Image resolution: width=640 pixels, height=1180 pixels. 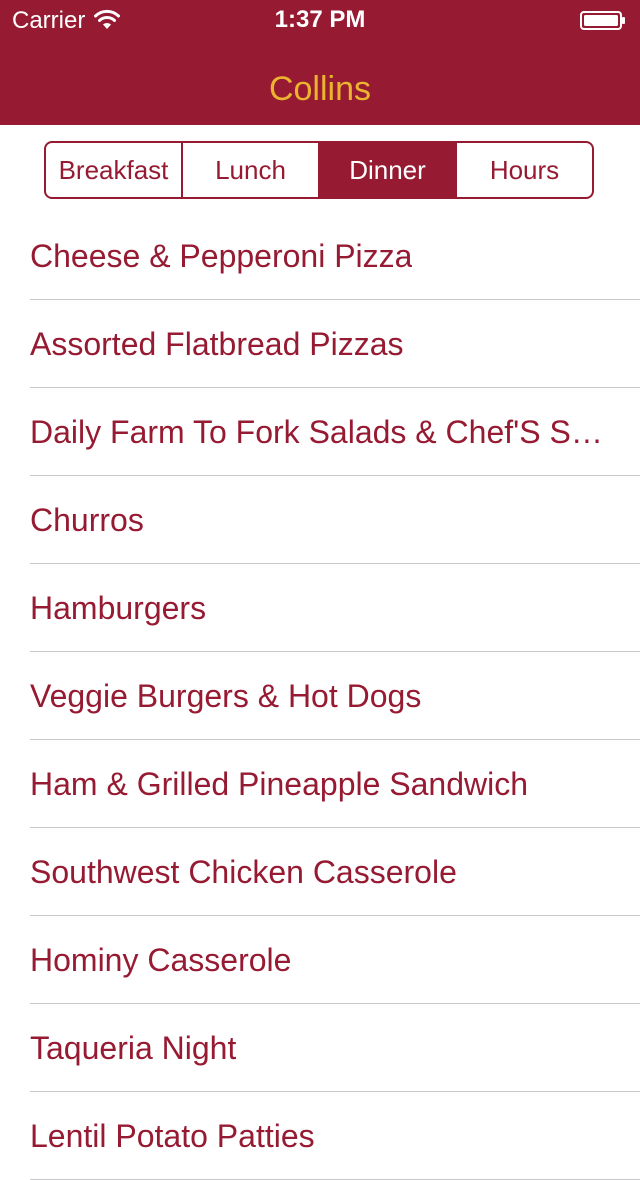 I want to click on list-item-label: Veggie Burgers & Hot Dogs, so click(x=226, y=695).